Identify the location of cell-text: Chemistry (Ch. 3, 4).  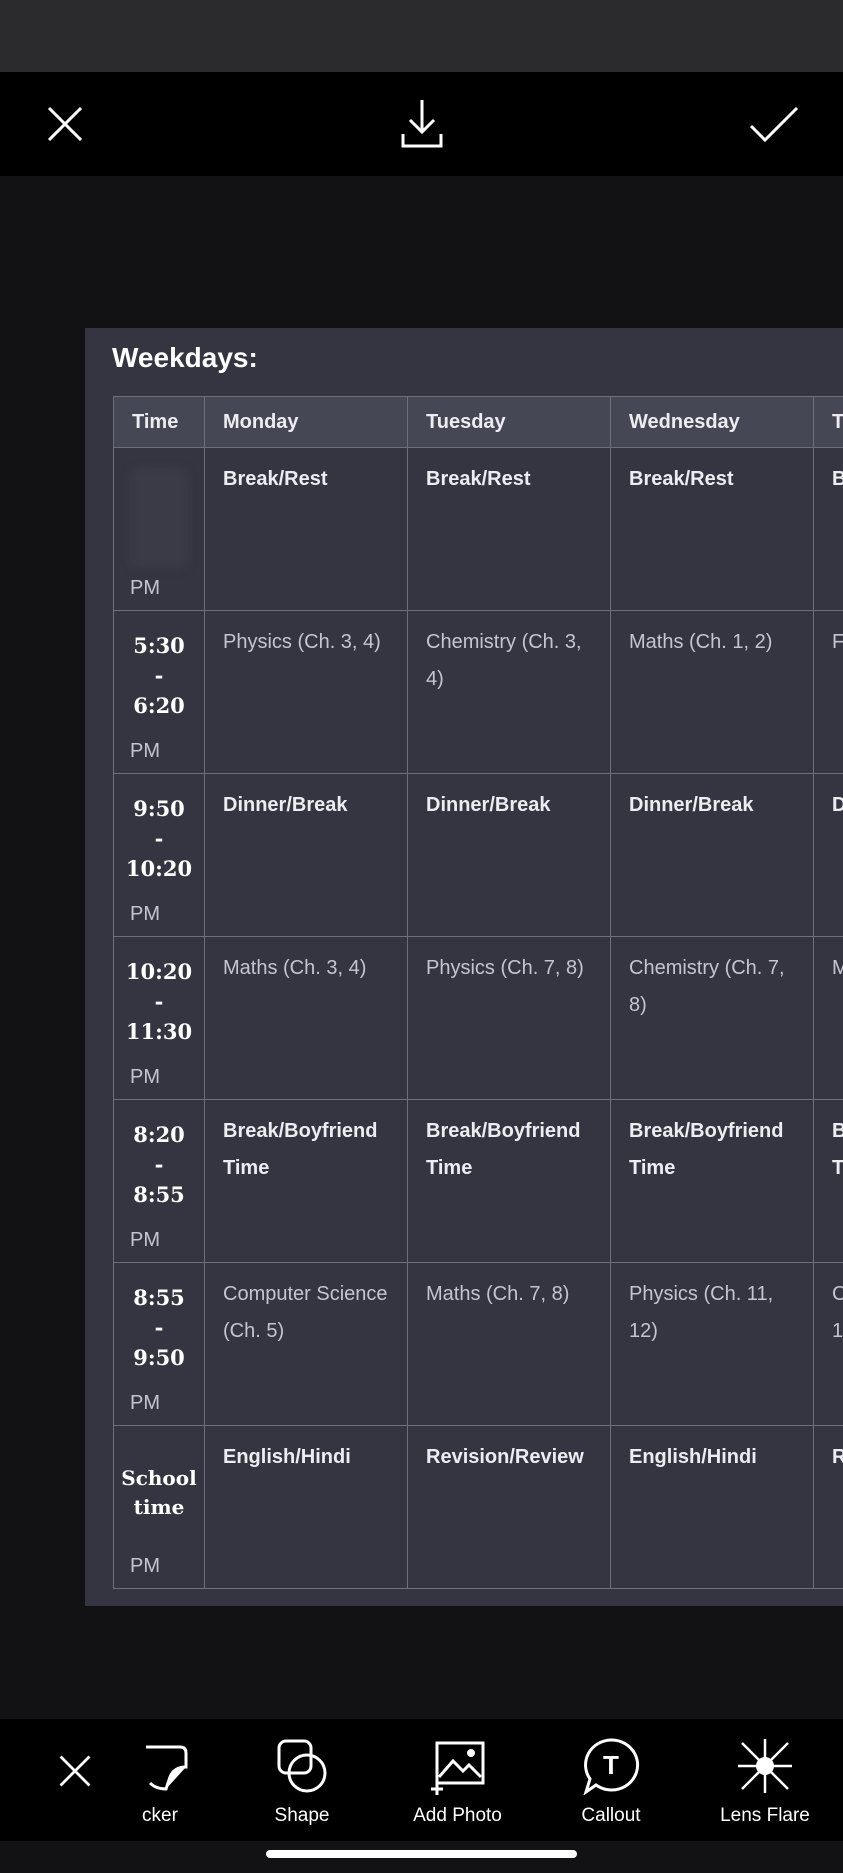
(504, 660).